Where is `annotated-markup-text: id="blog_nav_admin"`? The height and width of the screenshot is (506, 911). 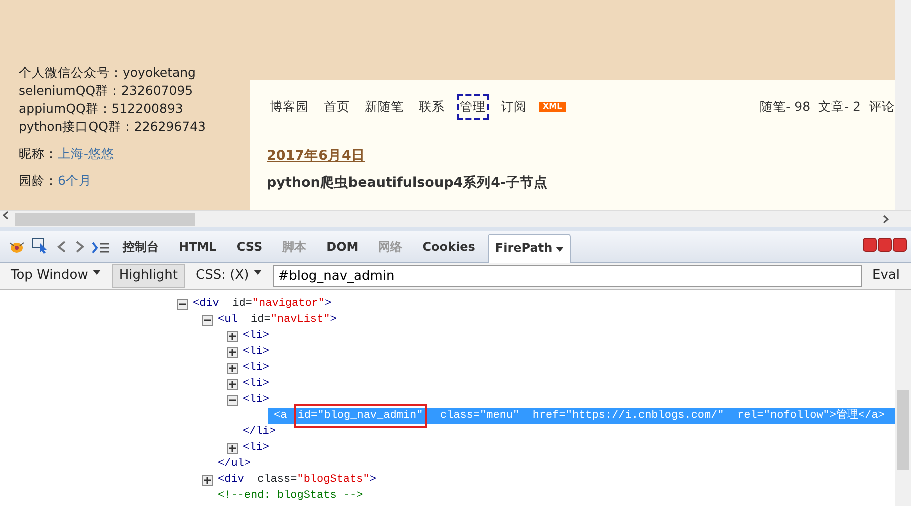 annotated-markup-text: id="blog_nav_admin" is located at coordinates (361, 416).